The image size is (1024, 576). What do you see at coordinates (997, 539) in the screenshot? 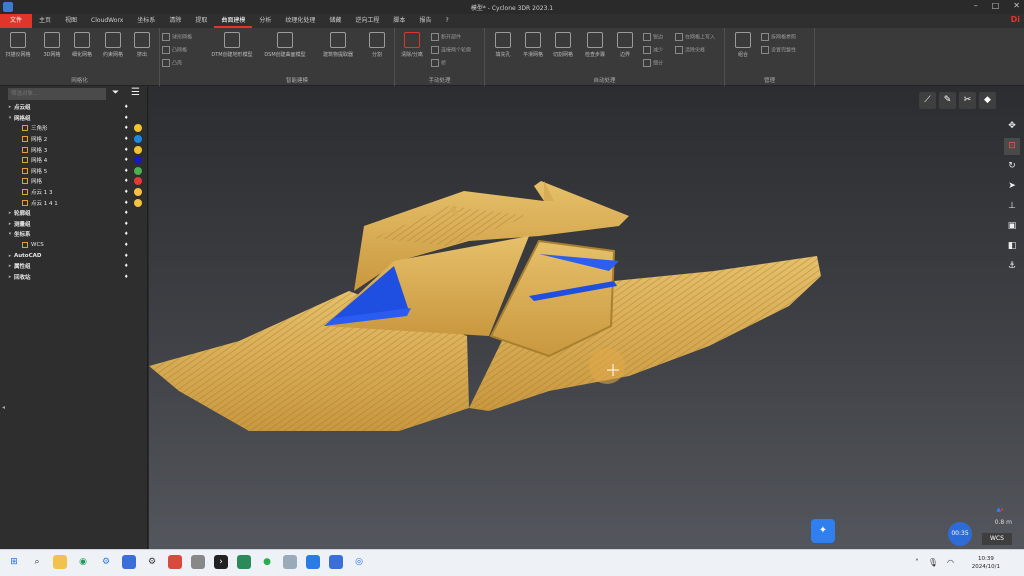
I see `coordinate-system-select: WCS` at bounding box center [997, 539].